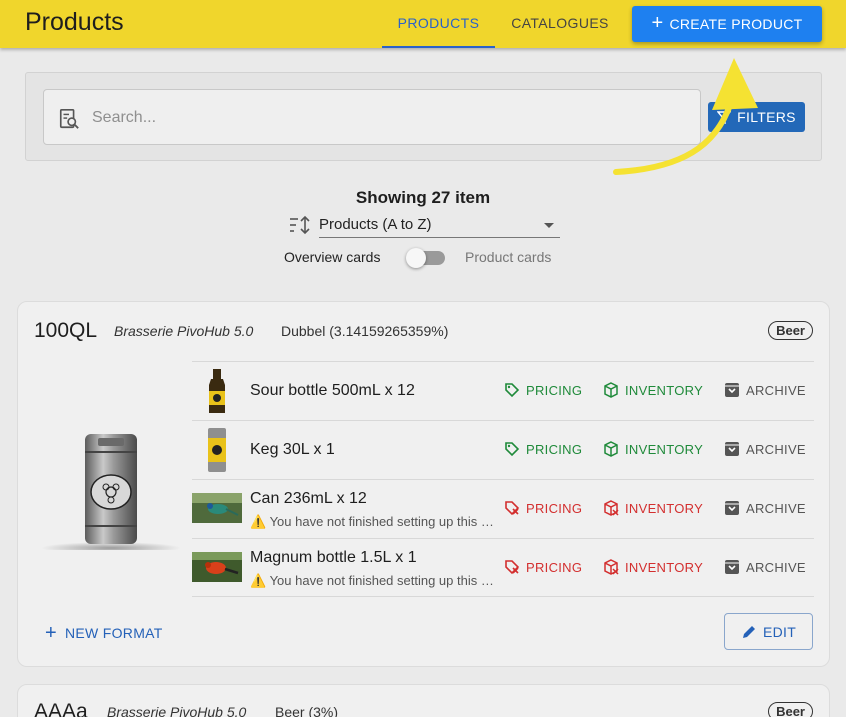 Image resolution: width=846 pixels, height=717 pixels. What do you see at coordinates (69, 119) in the screenshot?
I see `search-document-icon` at bounding box center [69, 119].